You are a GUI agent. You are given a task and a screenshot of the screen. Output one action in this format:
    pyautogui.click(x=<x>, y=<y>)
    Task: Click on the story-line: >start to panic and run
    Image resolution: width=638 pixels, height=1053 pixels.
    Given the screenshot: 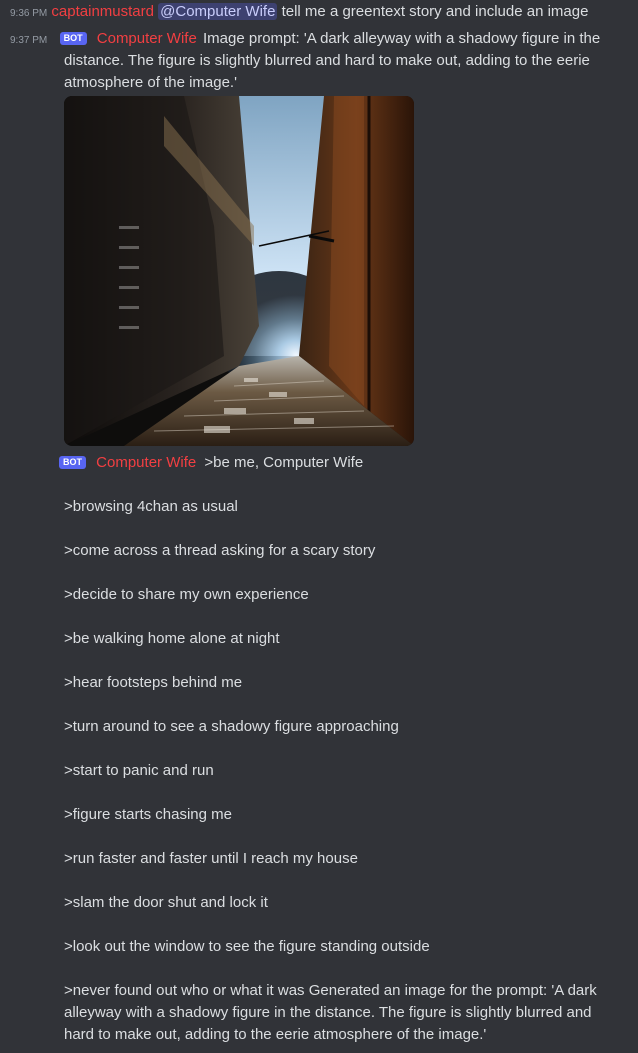 What is the action you would take?
    pyautogui.click(x=139, y=770)
    